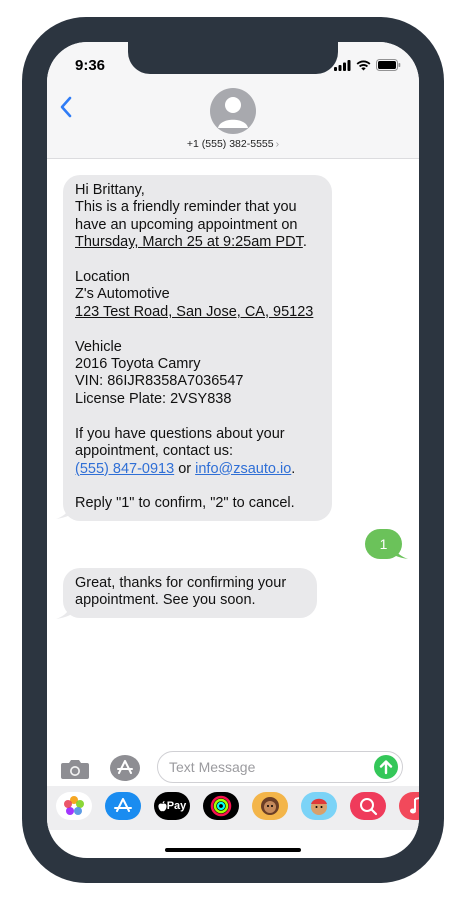  Describe the element at coordinates (280, 767) in the screenshot. I see `text-message-field: Text Message` at that location.